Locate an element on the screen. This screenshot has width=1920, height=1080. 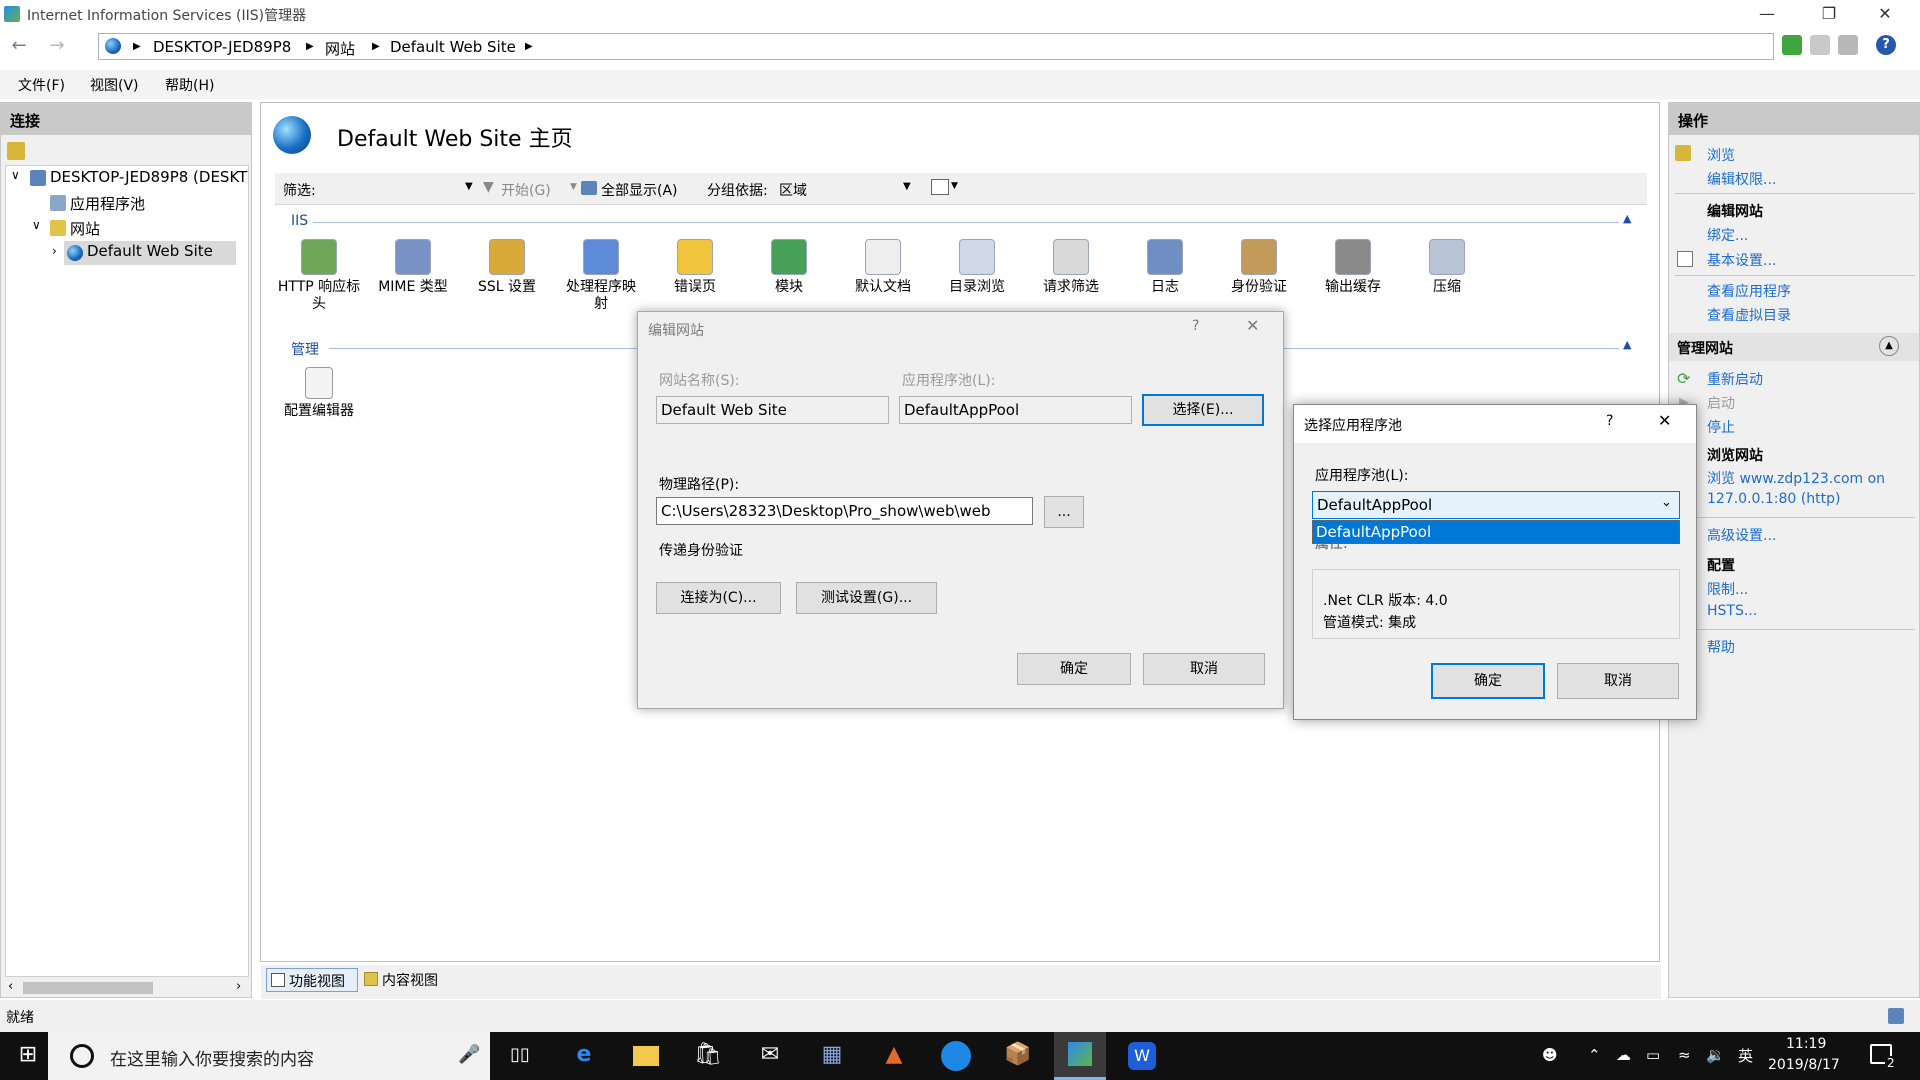
scrollbar-thumb is located at coordinates (88, 988).